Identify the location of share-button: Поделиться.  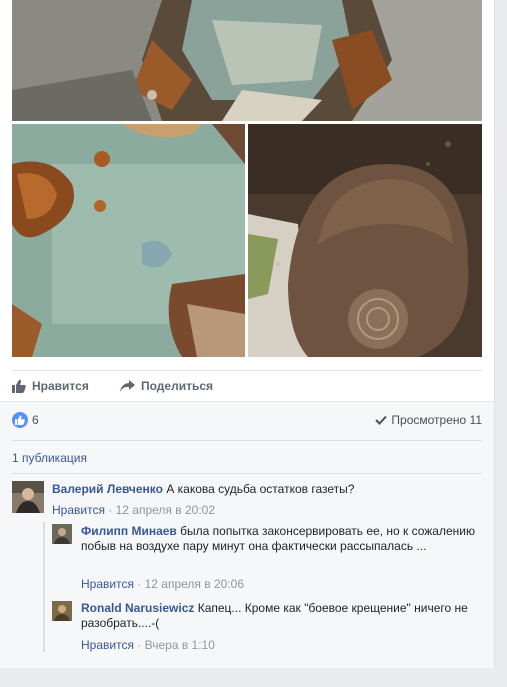
(166, 386).